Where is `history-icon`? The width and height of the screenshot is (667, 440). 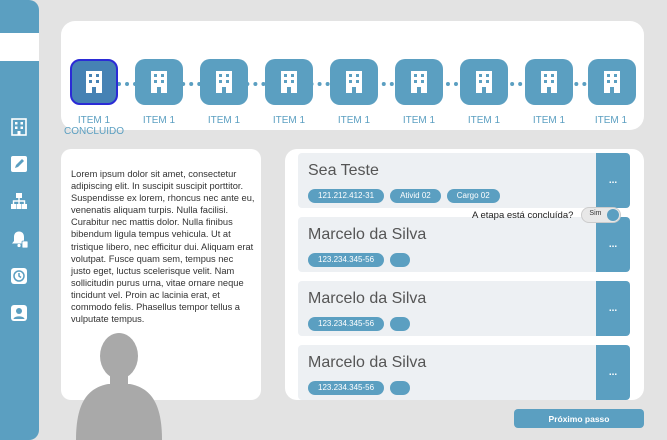
history-icon is located at coordinates (19, 276).